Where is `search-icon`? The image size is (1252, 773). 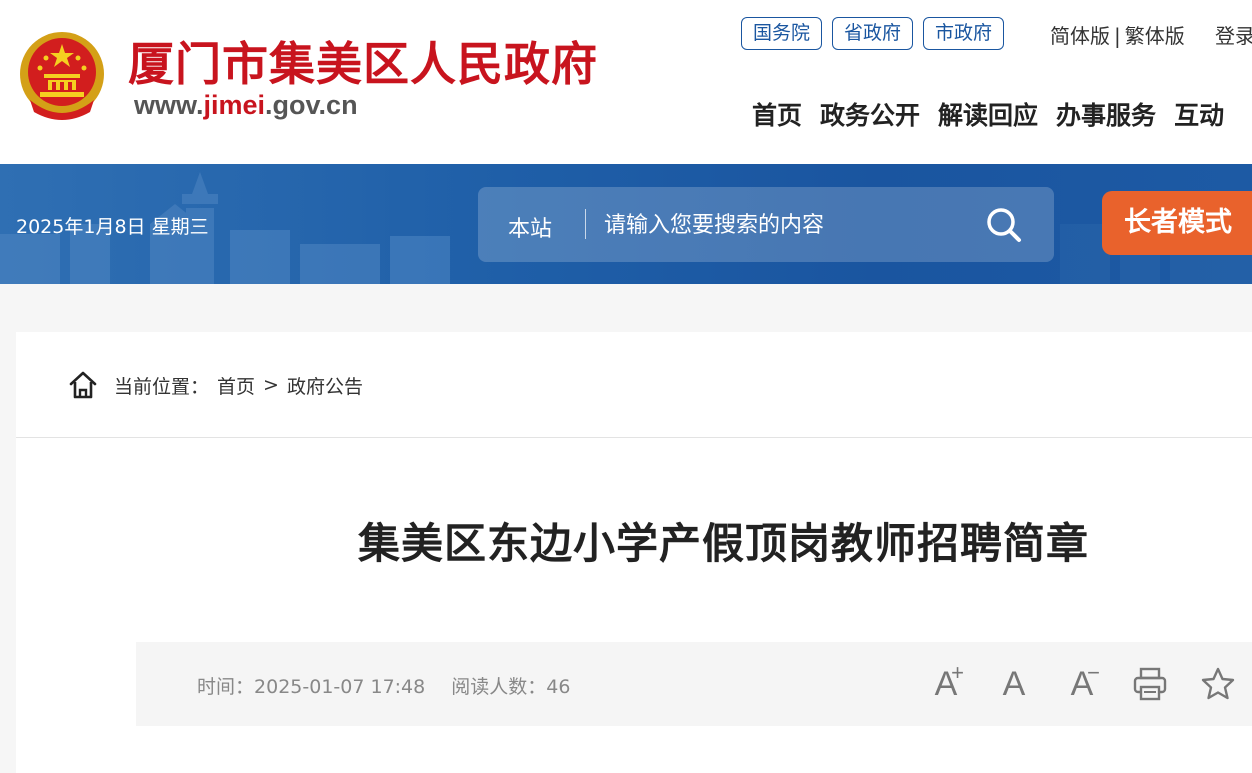
search-icon is located at coordinates (1004, 225).